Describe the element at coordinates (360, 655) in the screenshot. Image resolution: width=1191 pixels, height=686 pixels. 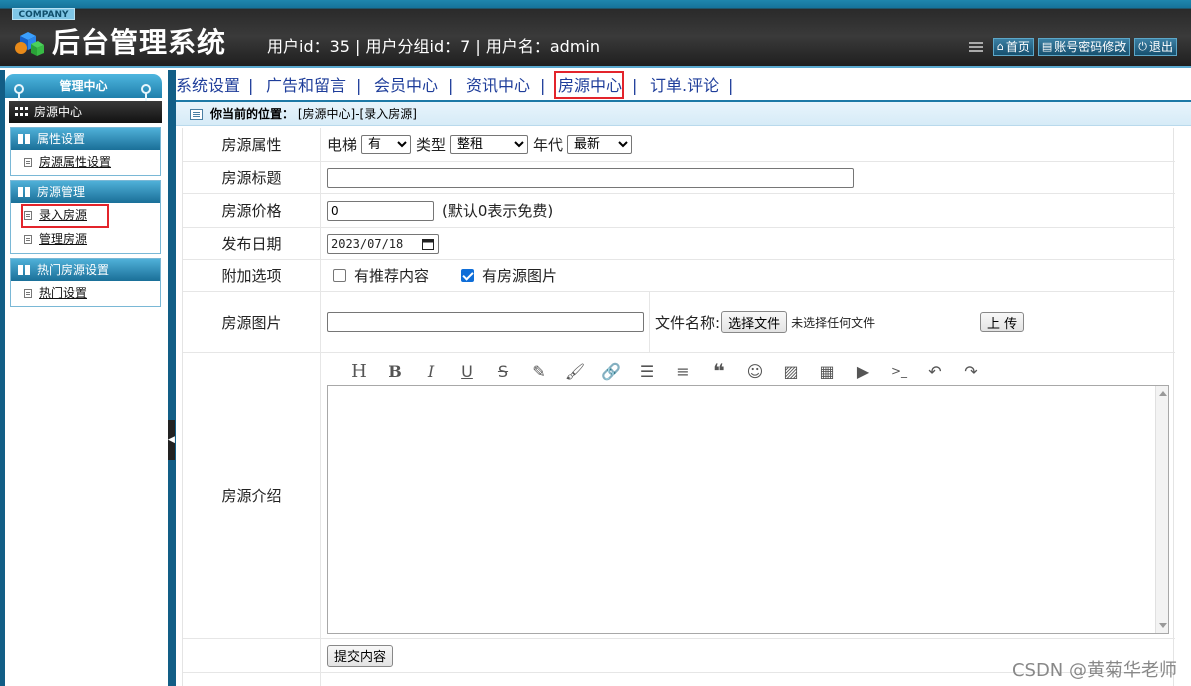
I see `submit-button: 提交内容` at that location.